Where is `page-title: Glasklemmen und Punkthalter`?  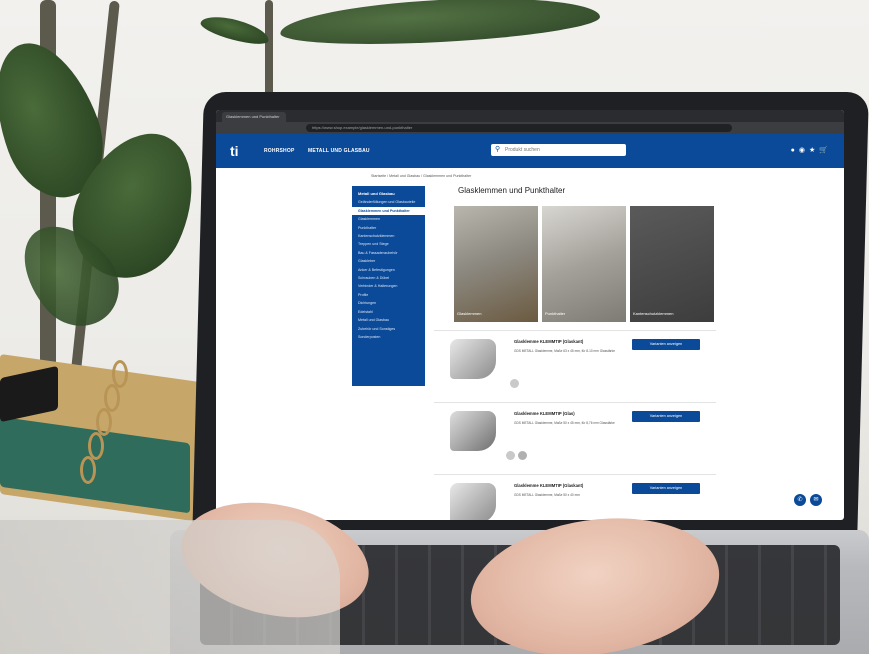 page-title: Glasklemmen und Punkthalter is located at coordinates (512, 190).